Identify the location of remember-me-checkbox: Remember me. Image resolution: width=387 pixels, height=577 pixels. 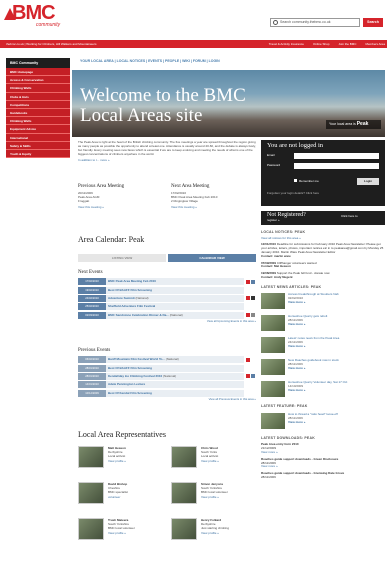
(306, 181).